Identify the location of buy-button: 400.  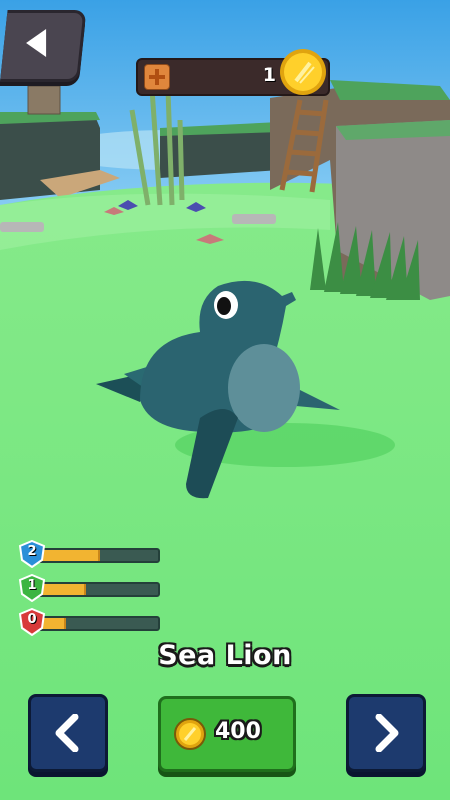
(227, 734).